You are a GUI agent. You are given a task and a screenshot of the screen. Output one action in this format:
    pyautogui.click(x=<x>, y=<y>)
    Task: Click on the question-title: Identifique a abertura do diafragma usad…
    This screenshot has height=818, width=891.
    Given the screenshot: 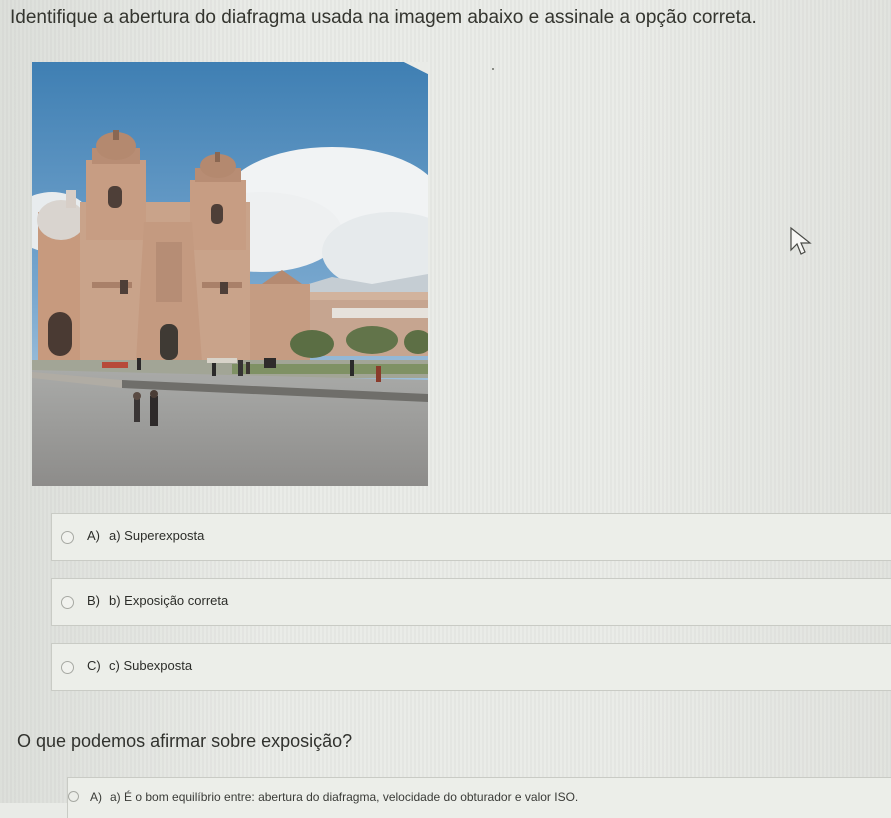 What is the action you would take?
    pyautogui.click(x=383, y=17)
    